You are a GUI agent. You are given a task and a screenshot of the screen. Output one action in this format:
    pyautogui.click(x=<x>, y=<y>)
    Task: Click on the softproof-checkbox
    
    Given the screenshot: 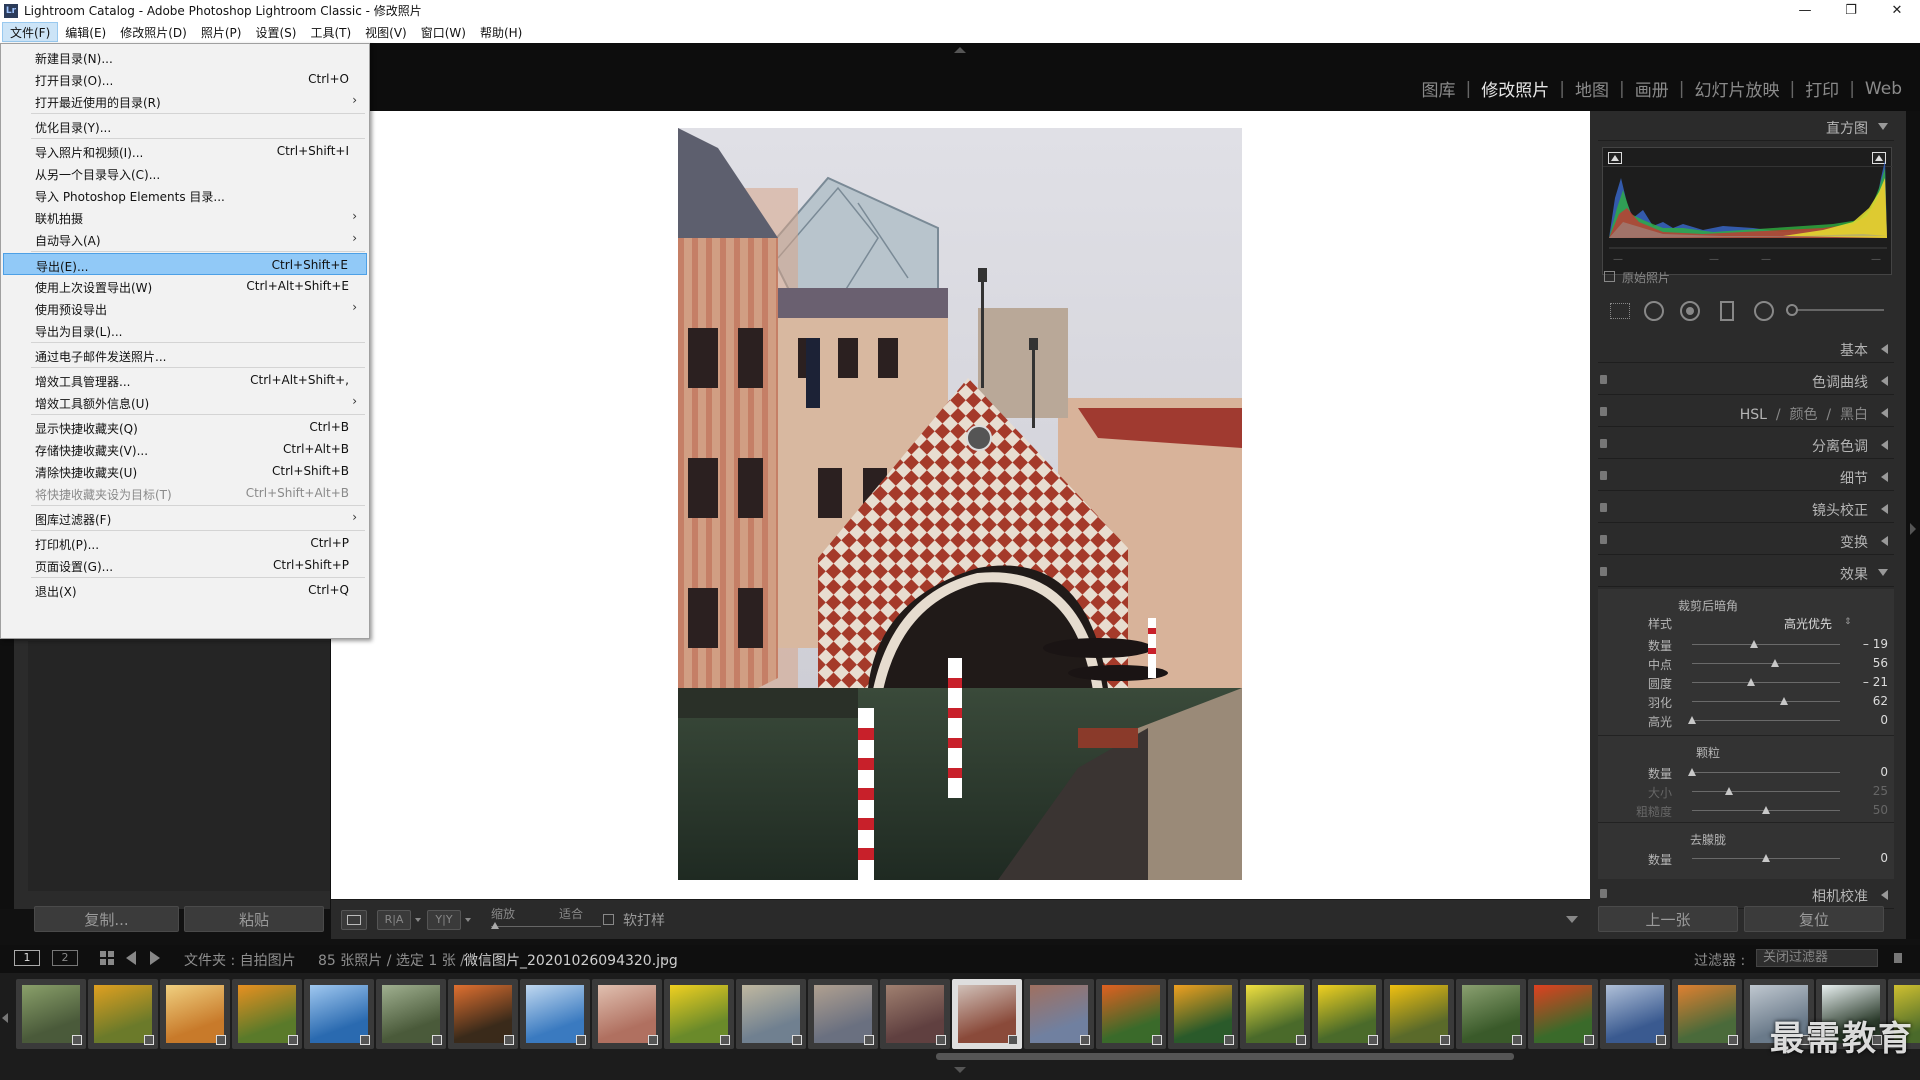 What is the action you would take?
    pyautogui.click(x=608, y=919)
    